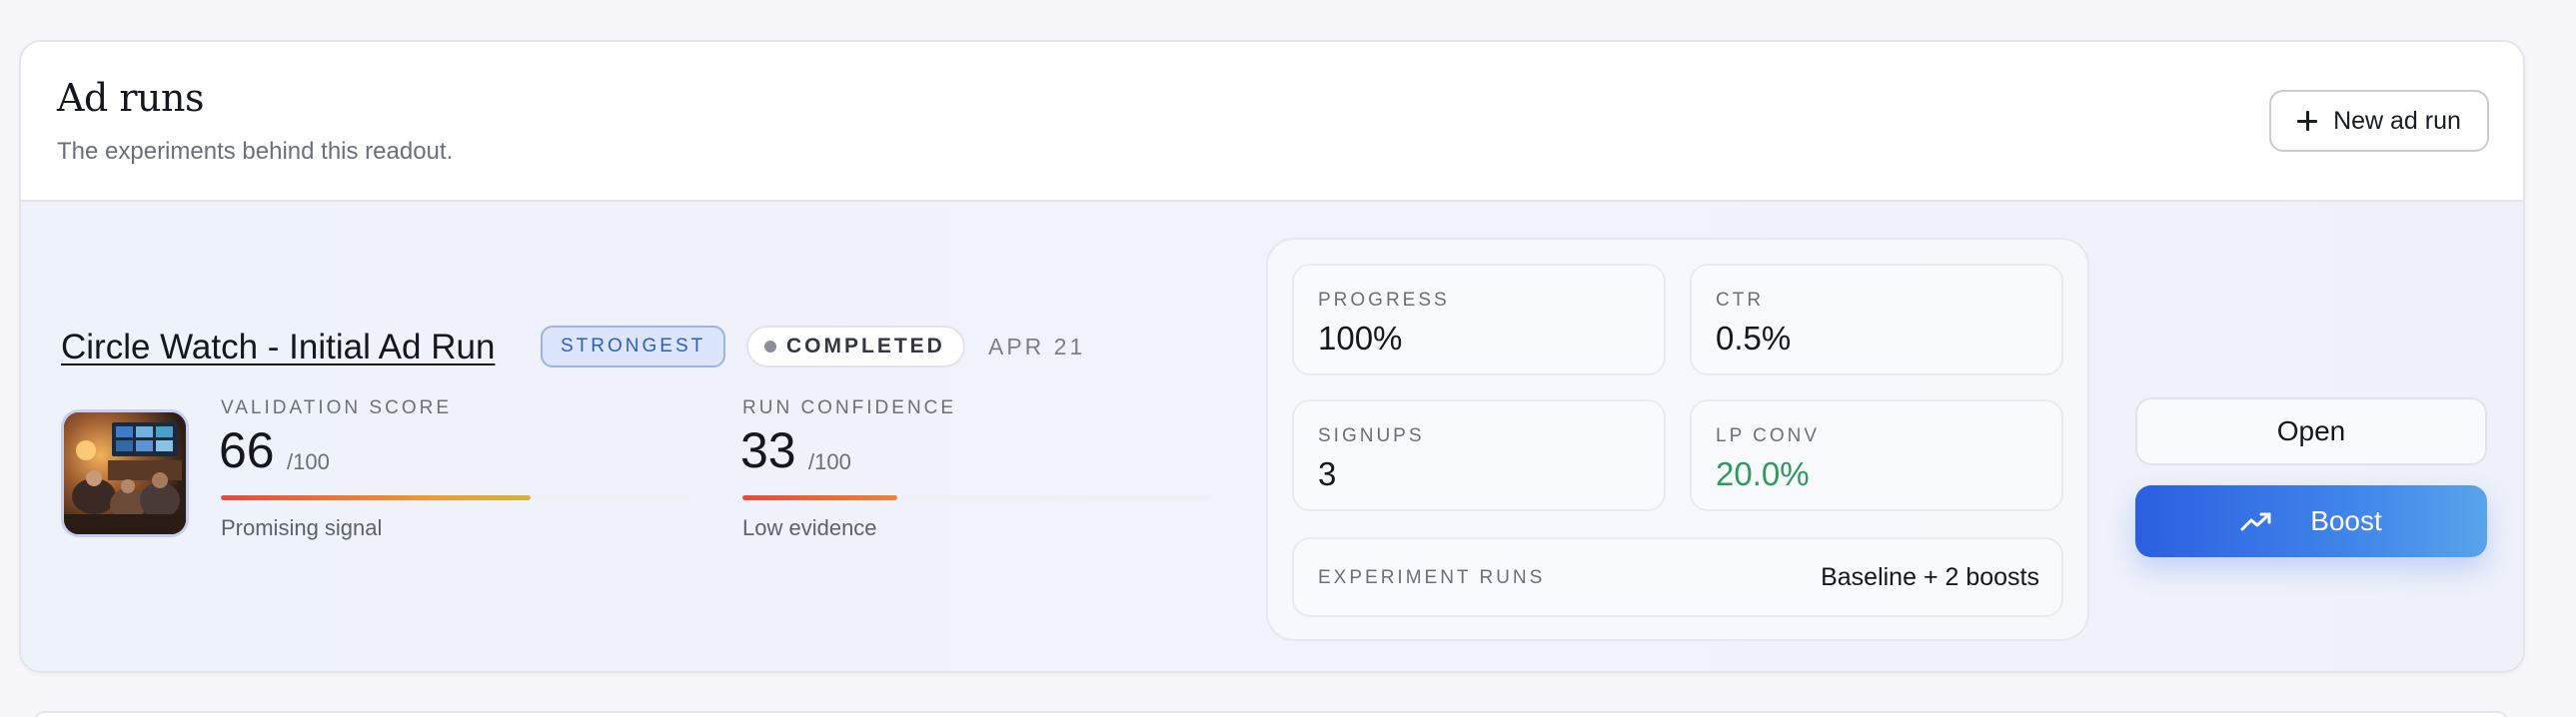  What do you see at coordinates (1371, 436) in the screenshot?
I see `signups-label: SIGNUPS` at bounding box center [1371, 436].